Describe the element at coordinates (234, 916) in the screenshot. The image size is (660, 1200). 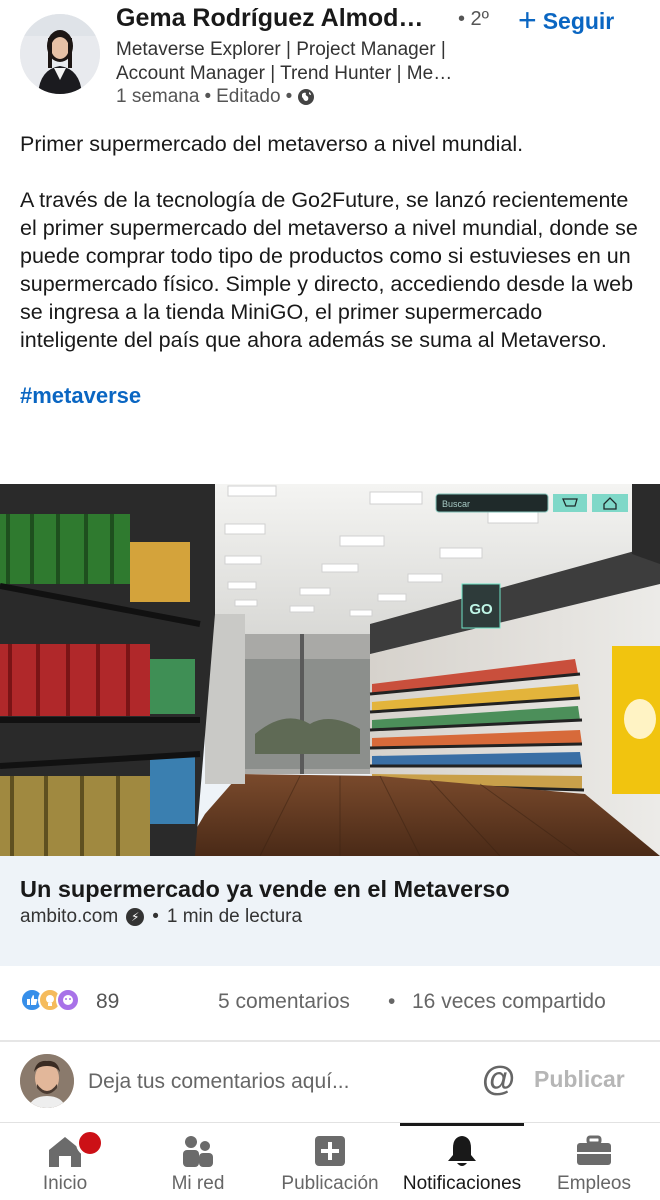
I see `read-time: 1 min de lectura` at that location.